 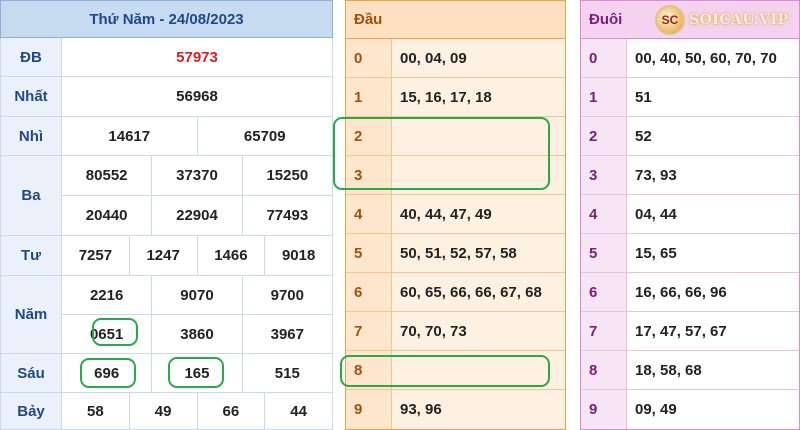 What do you see at coordinates (287, 215) in the screenshot?
I see `prize-value: 77493` at bounding box center [287, 215].